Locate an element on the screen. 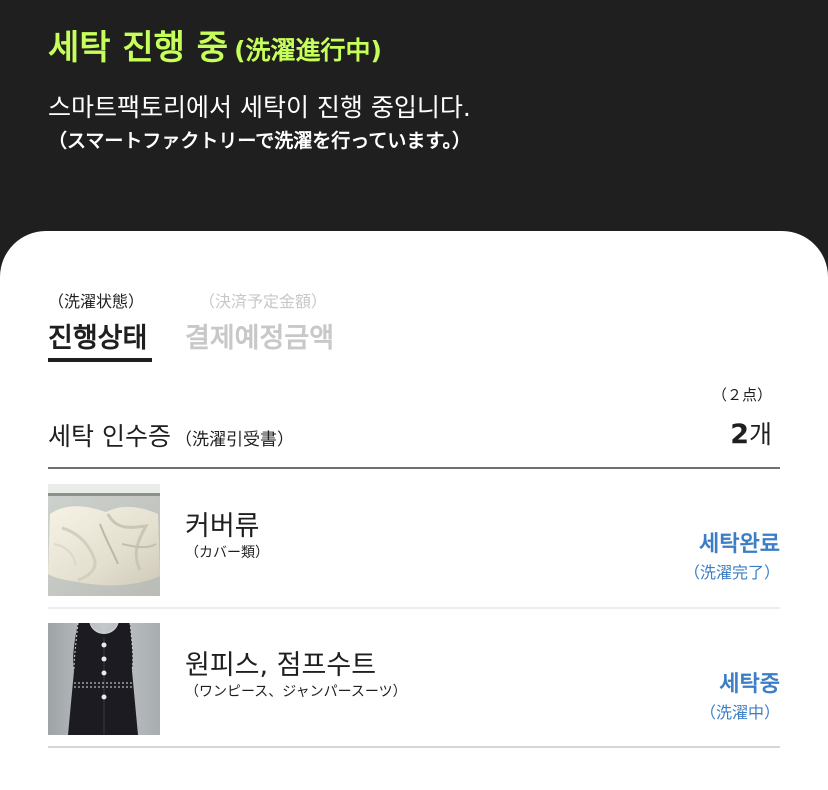 The width and height of the screenshot is (828, 790). tab-label: 결제예정금액 is located at coordinates (260, 338).